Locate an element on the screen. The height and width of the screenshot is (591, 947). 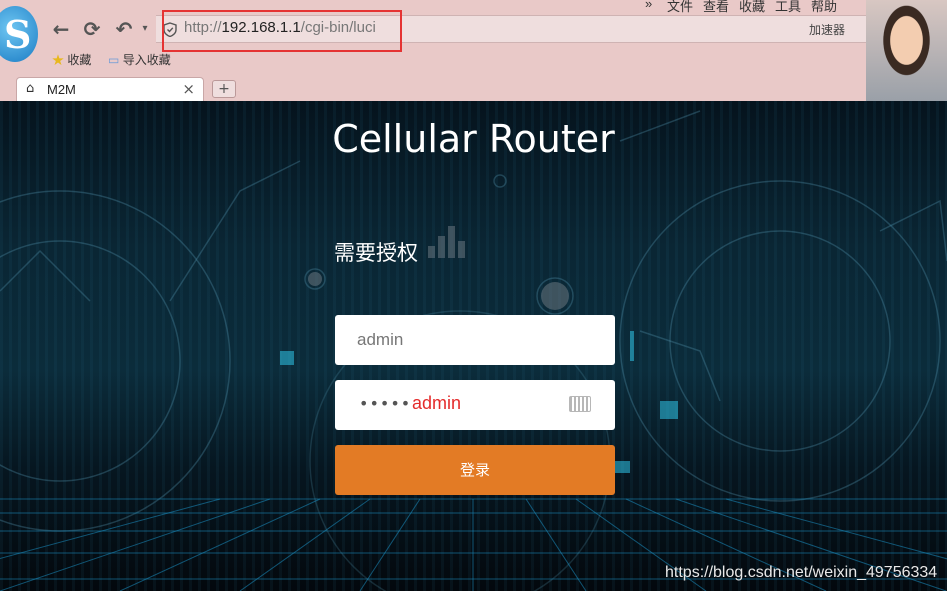
undo-icon: ↶ is located at coordinates (124, 29).